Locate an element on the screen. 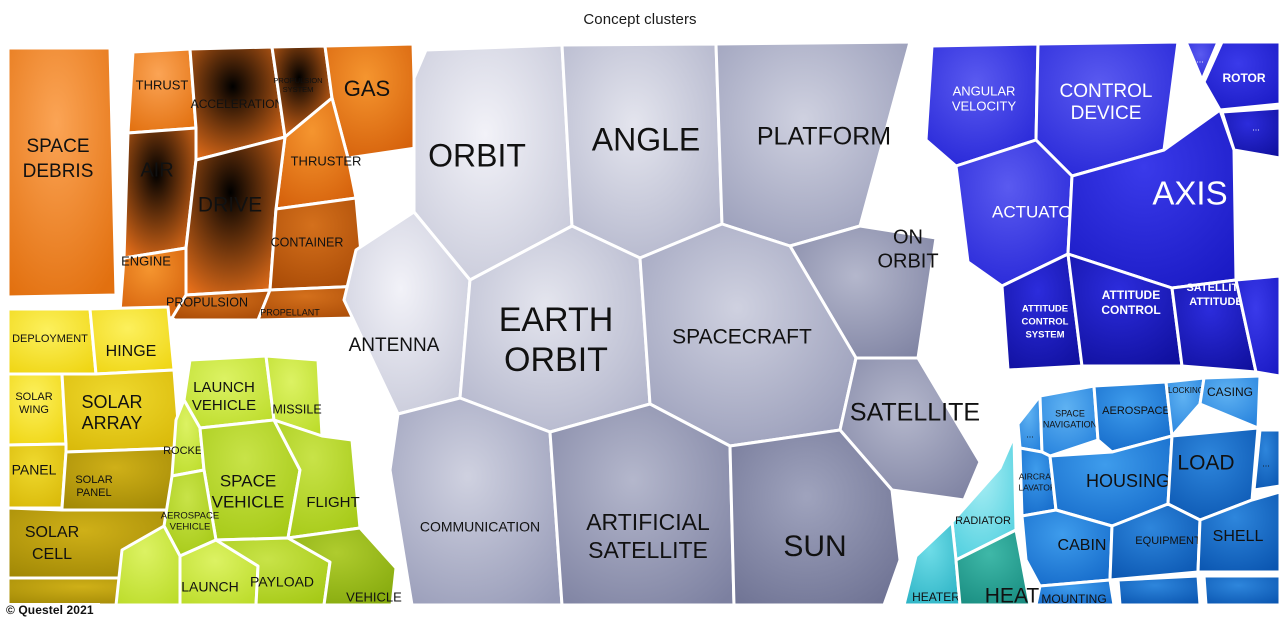 This screenshot has height=620, width=1280. cell-heater is located at coordinates (932, 563).